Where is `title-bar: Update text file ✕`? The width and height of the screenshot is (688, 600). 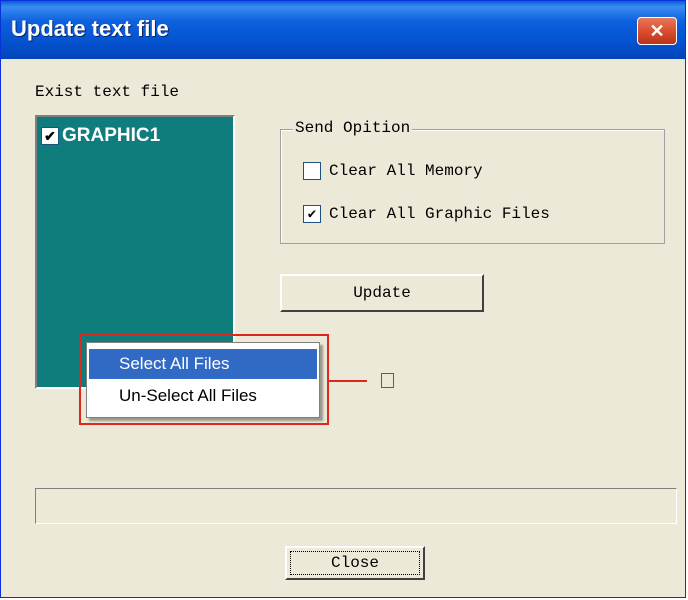
title-bar: Update text file ✕ is located at coordinates (343, 30).